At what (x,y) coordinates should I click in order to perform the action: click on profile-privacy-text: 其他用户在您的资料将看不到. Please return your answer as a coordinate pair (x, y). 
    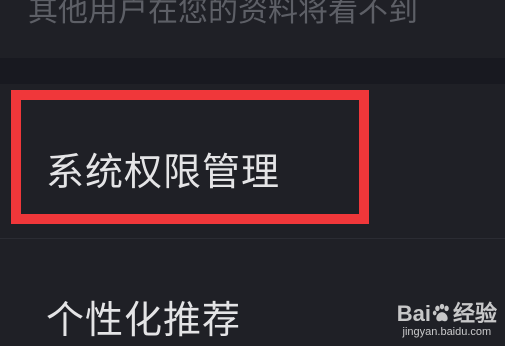
    Looking at the image, I should click on (223, 14).